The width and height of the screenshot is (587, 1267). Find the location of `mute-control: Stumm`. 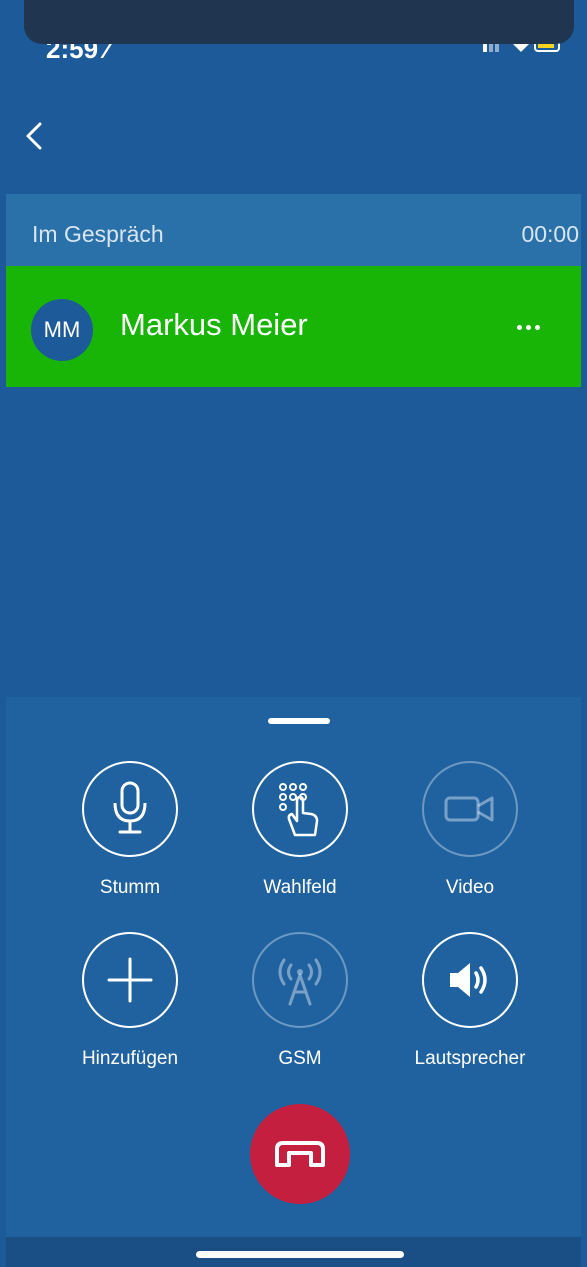

mute-control: Stumm is located at coordinates (130, 830).